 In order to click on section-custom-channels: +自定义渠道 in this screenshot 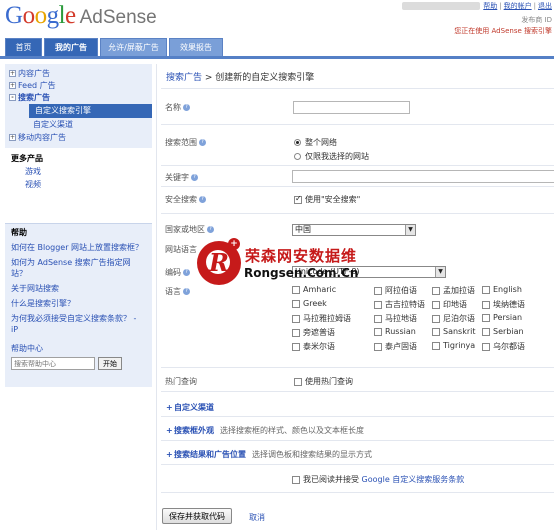, I will do `click(190, 407)`.